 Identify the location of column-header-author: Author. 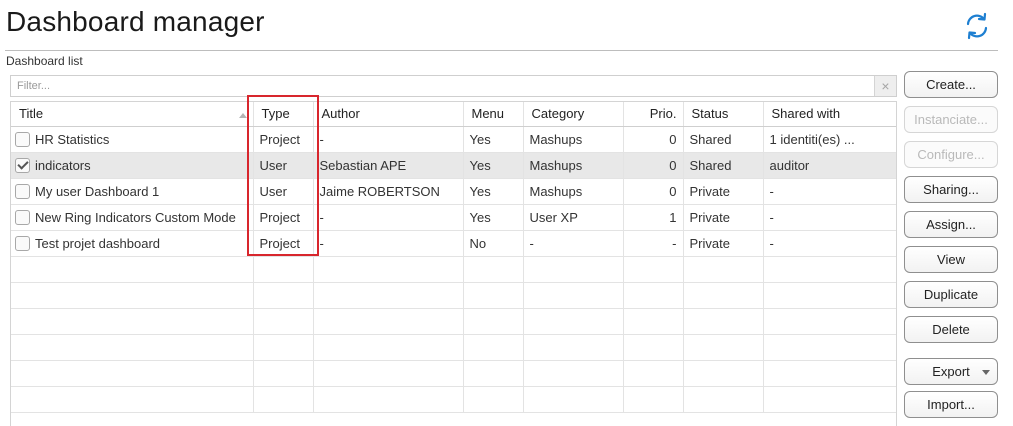
(388, 114).